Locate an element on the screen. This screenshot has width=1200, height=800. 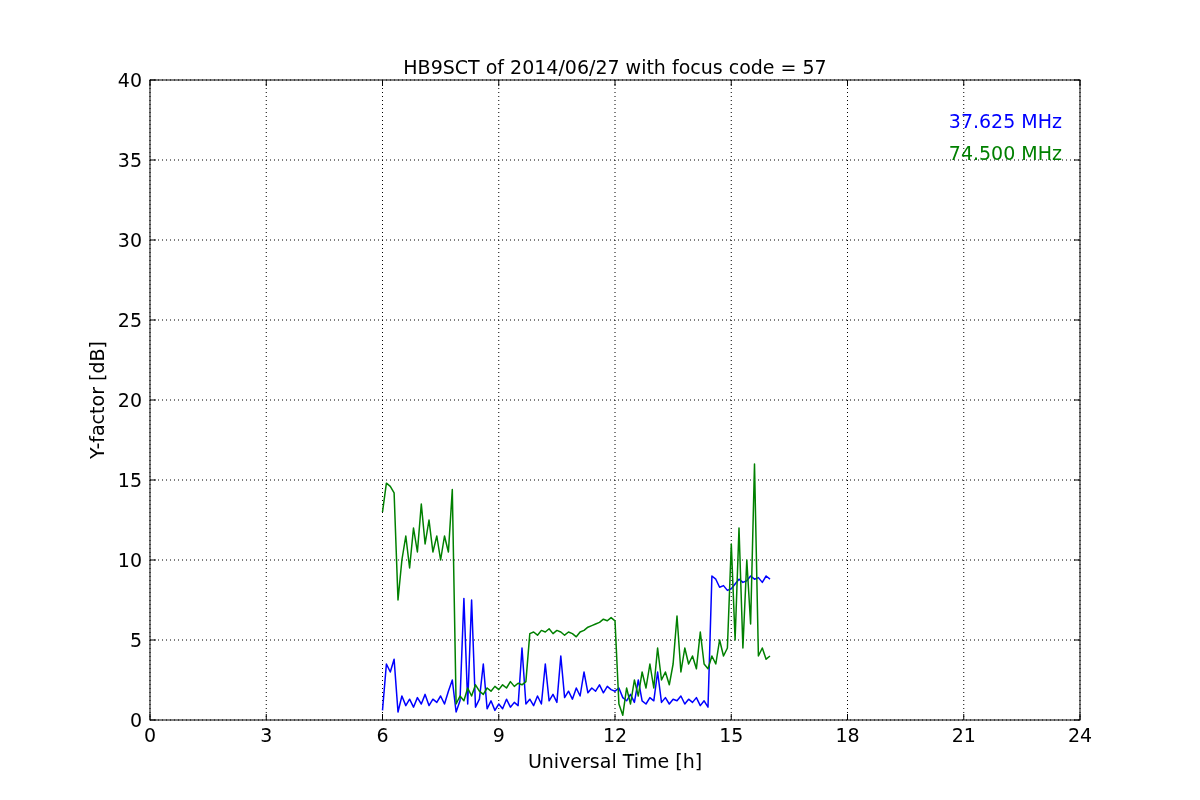
tick-label: 6 is located at coordinates (382, 735).